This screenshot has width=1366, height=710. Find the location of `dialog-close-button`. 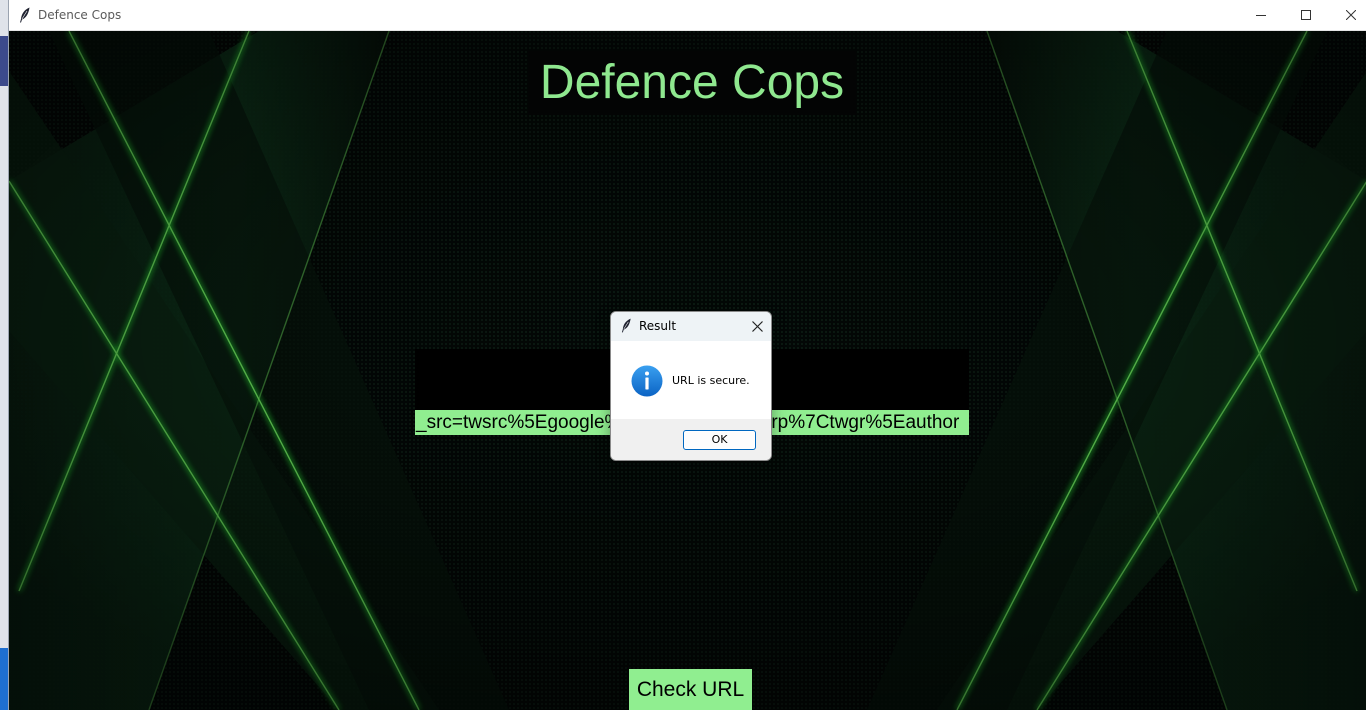

dialog-close-button is located at coordinates (757, 326).